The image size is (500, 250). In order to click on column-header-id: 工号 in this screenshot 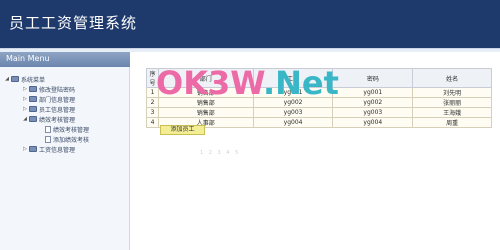, I will do `click(293, 78)`.